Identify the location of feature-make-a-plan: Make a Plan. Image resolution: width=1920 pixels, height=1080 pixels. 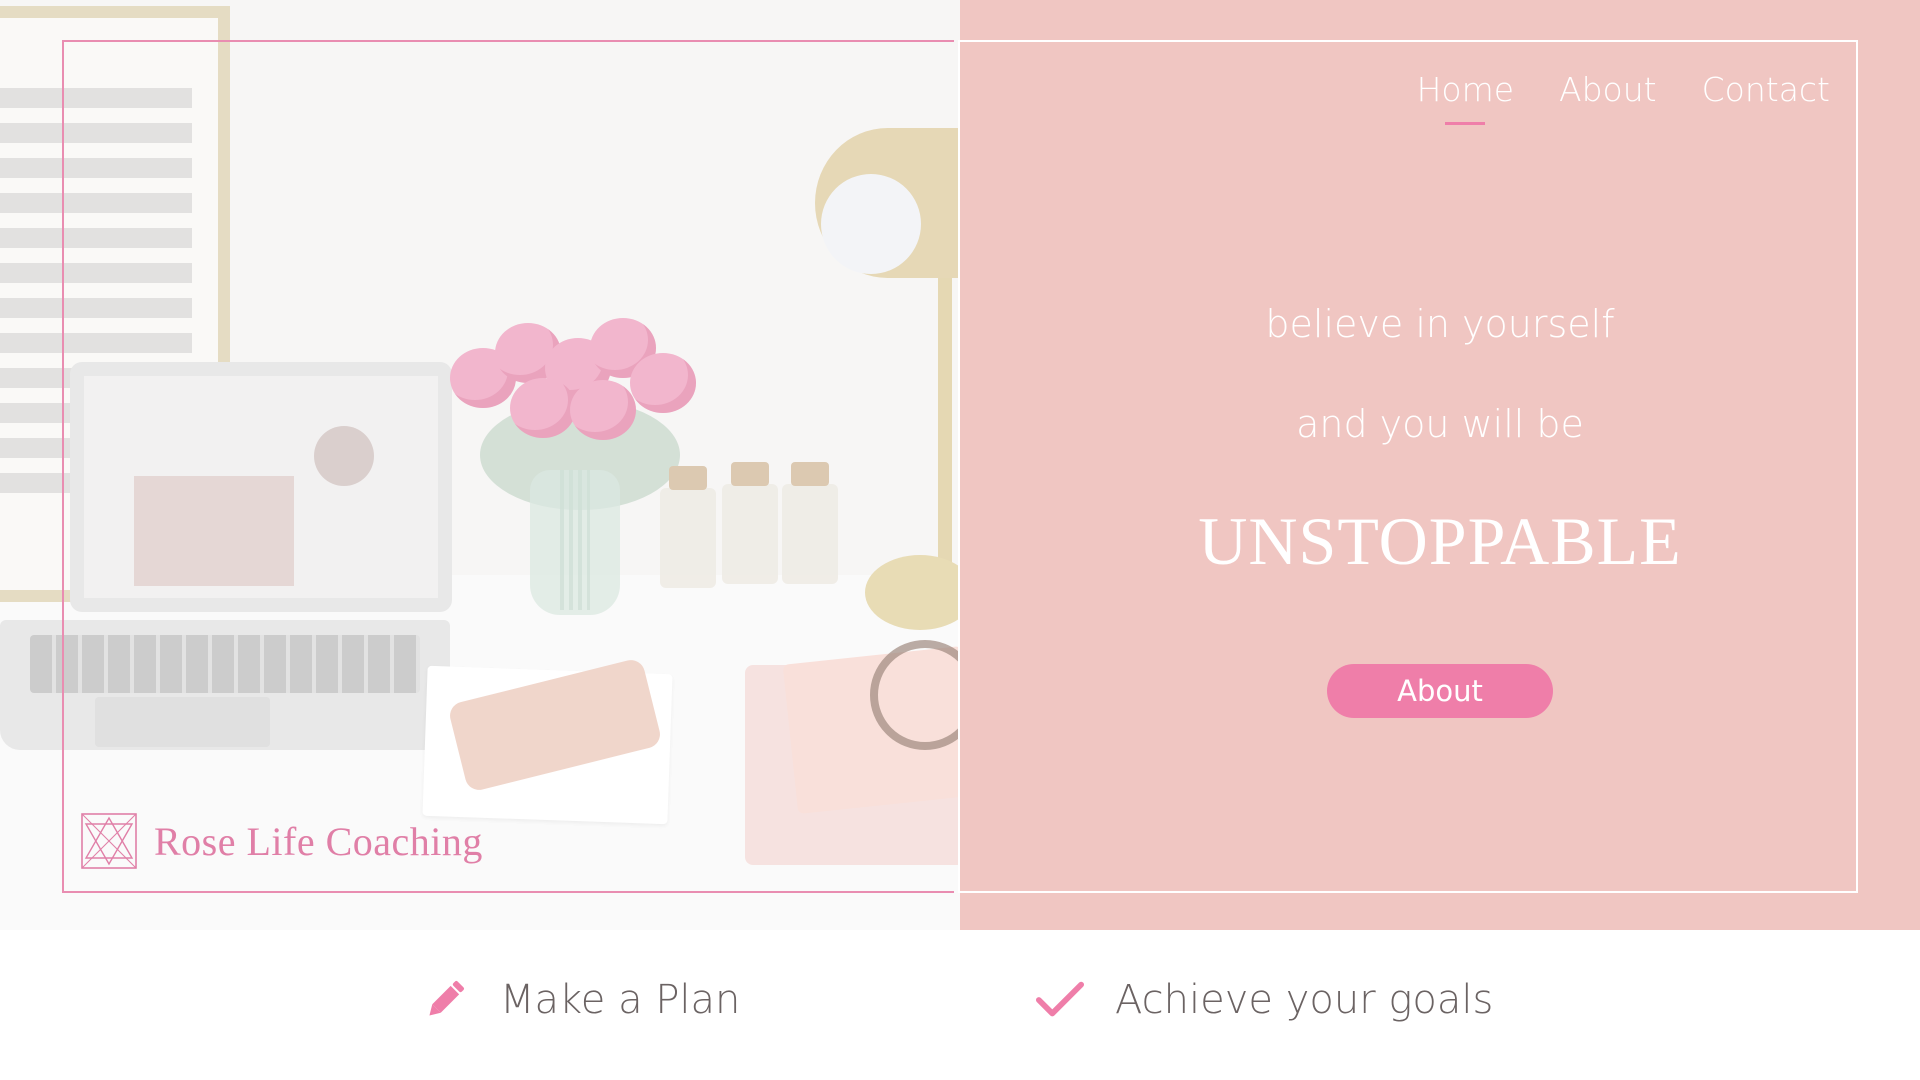
(580, 1000).